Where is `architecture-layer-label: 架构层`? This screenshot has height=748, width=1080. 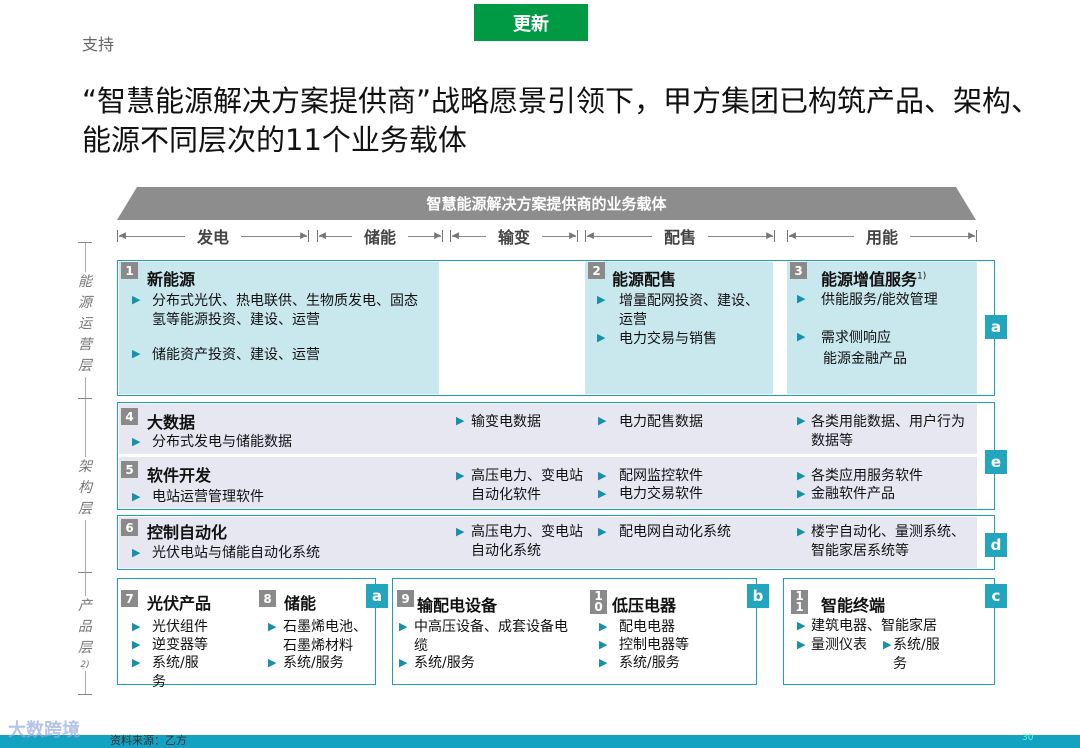
architecture-layer-label: 架构层 is located at coordinates (85, 488).